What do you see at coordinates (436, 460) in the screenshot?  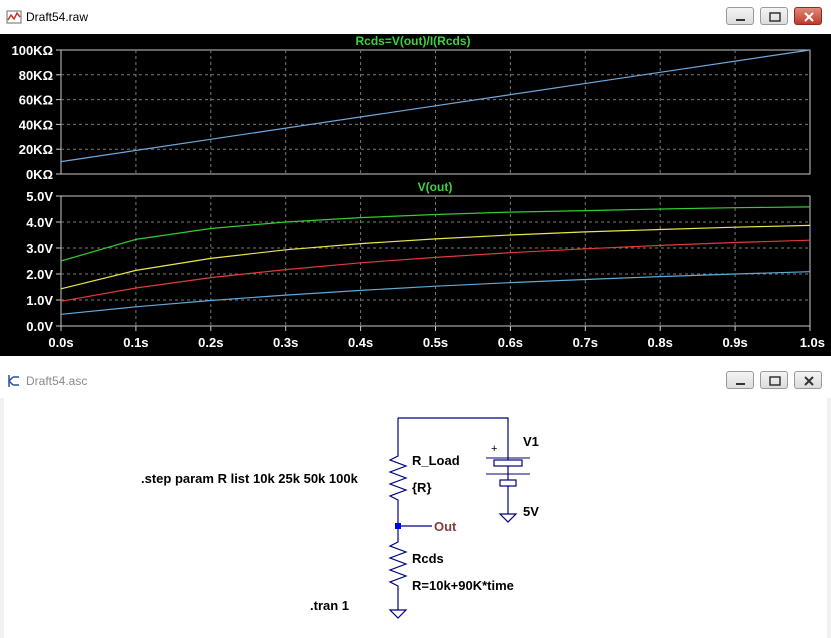 I see `r-load-name: R_Load` at bounding box center [436, 460].